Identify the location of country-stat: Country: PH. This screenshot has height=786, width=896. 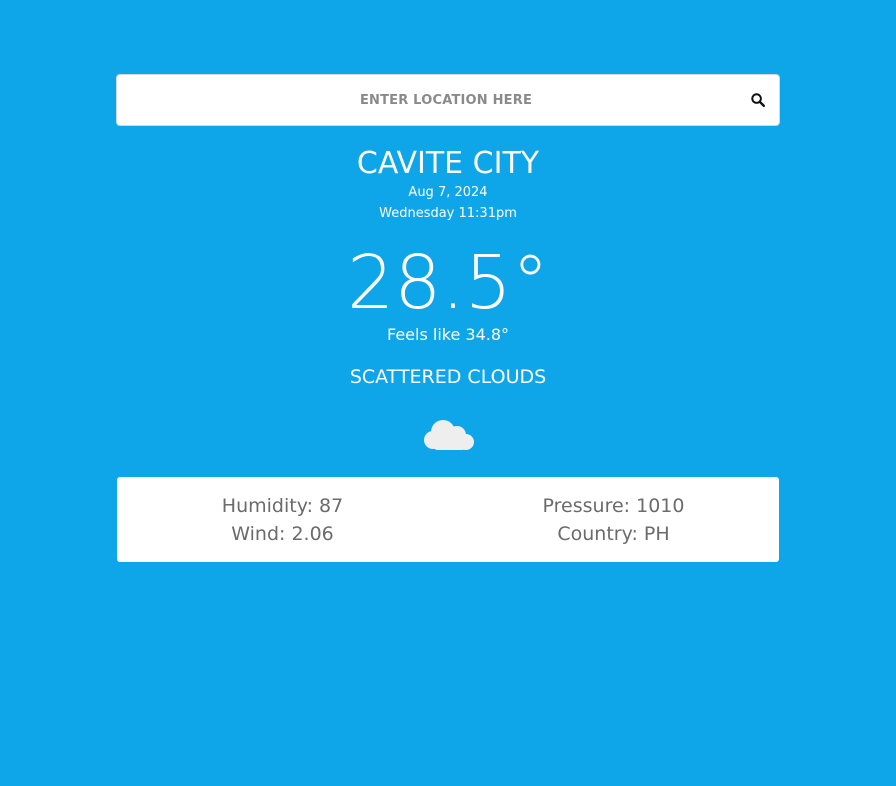
(613, 533).